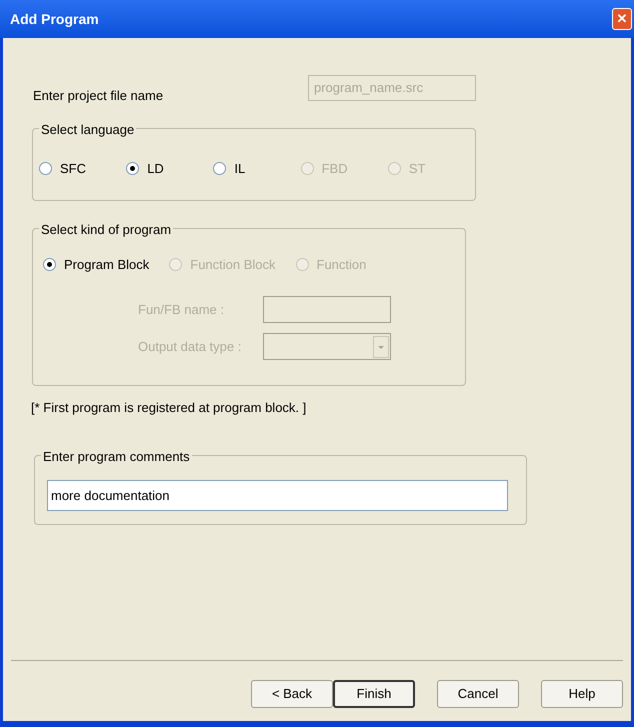 The image size is (634, 727). What do you see at coordinates (327, 346) in the screenshot?
I see `data-type-dropdown` at bounding box center [327, 346].